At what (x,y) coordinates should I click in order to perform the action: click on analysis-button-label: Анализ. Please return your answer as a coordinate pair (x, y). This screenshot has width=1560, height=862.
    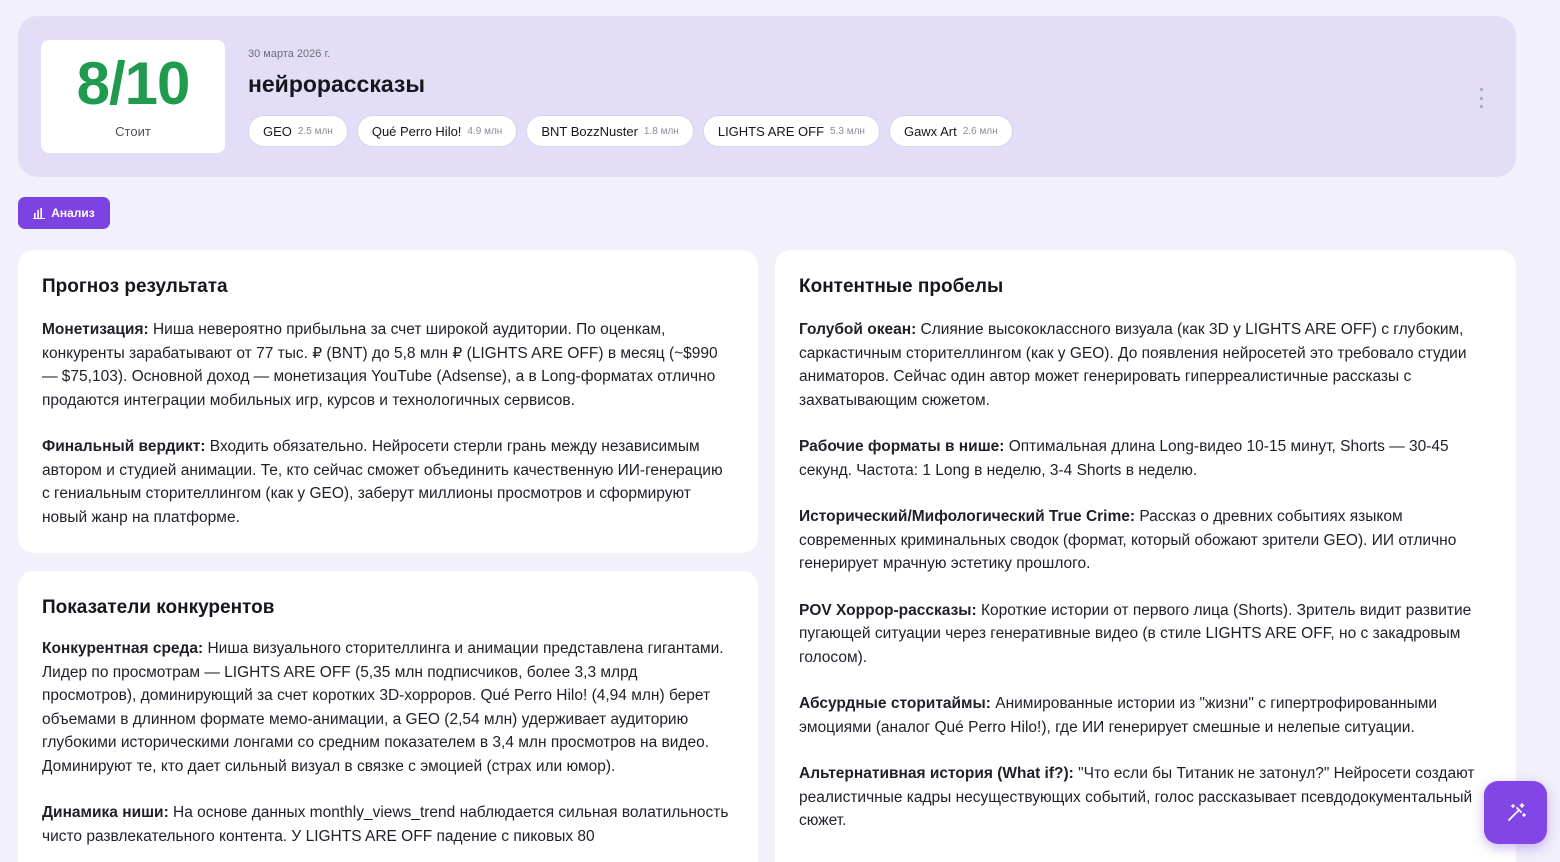
    Looking at the image, I should click on (73, 213).